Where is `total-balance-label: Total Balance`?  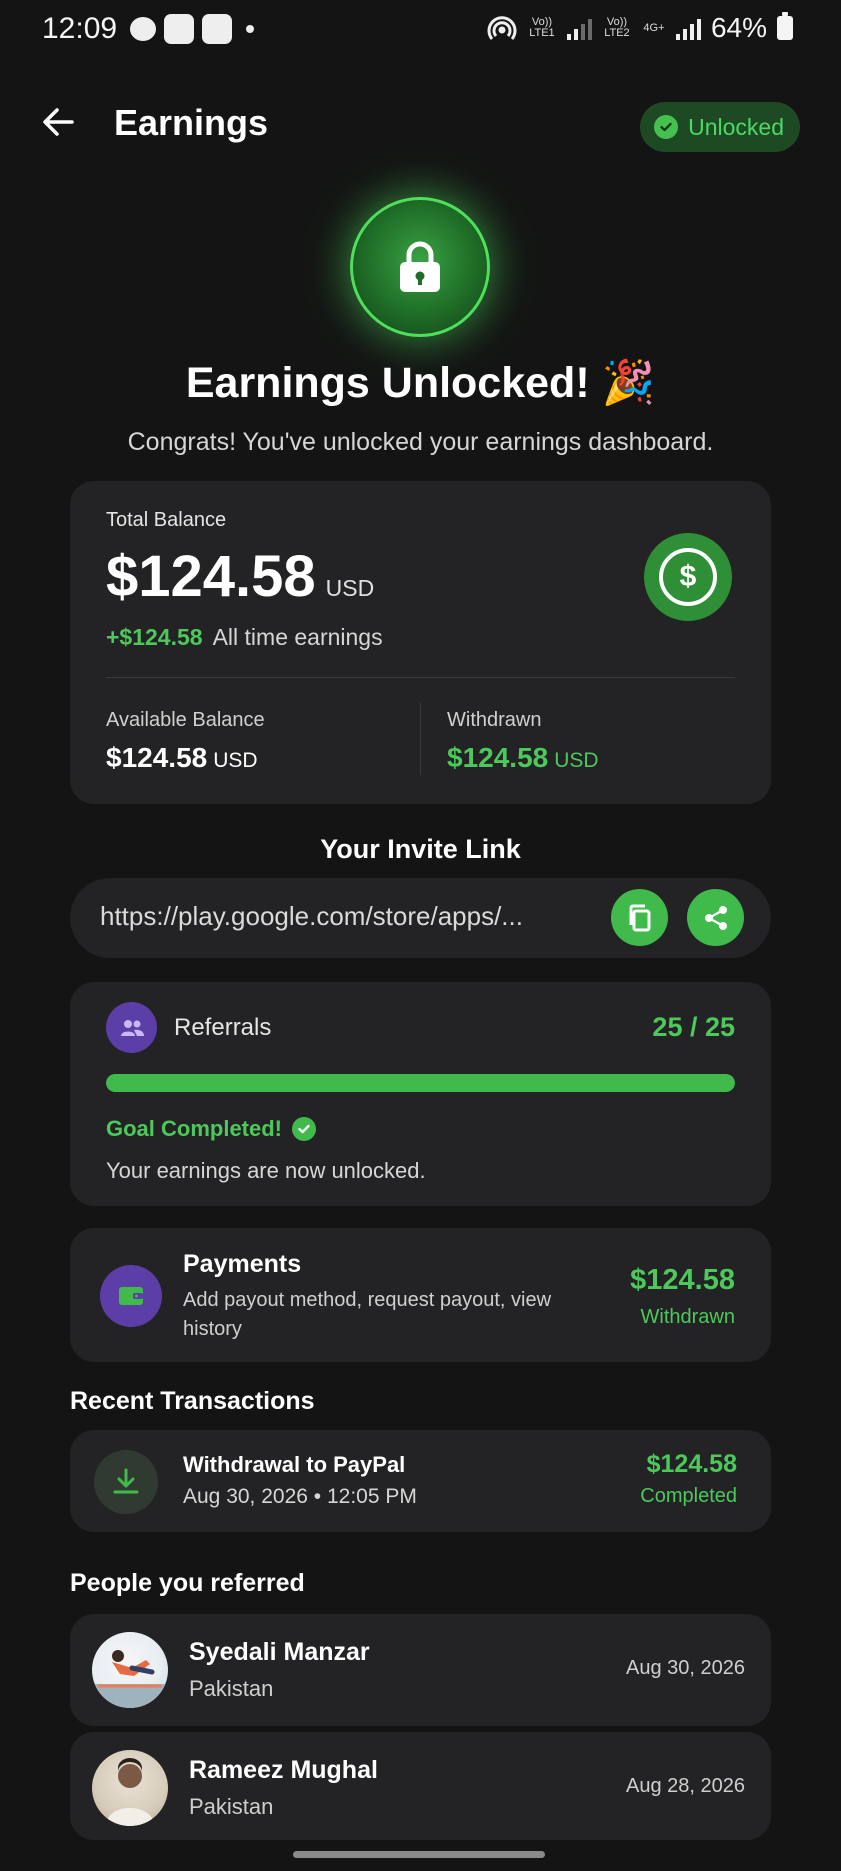
total-balance-label: Total Balance is located at coordinates (166, 520).